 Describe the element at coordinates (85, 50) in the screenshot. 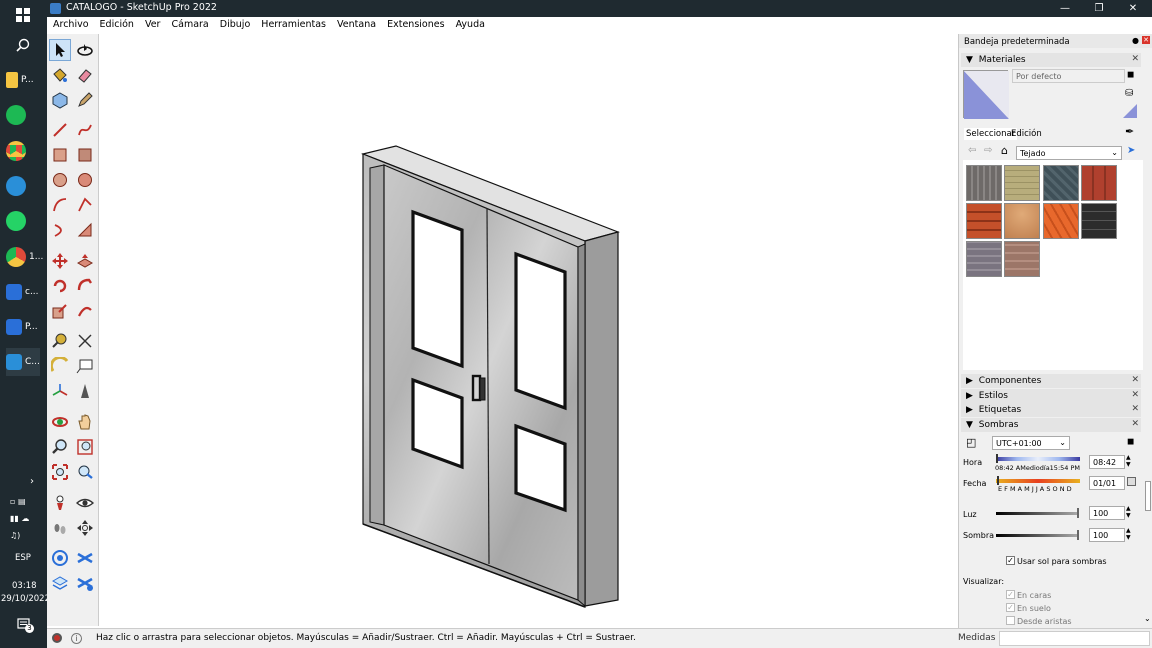

I see `orbit-tool-top` at that location.